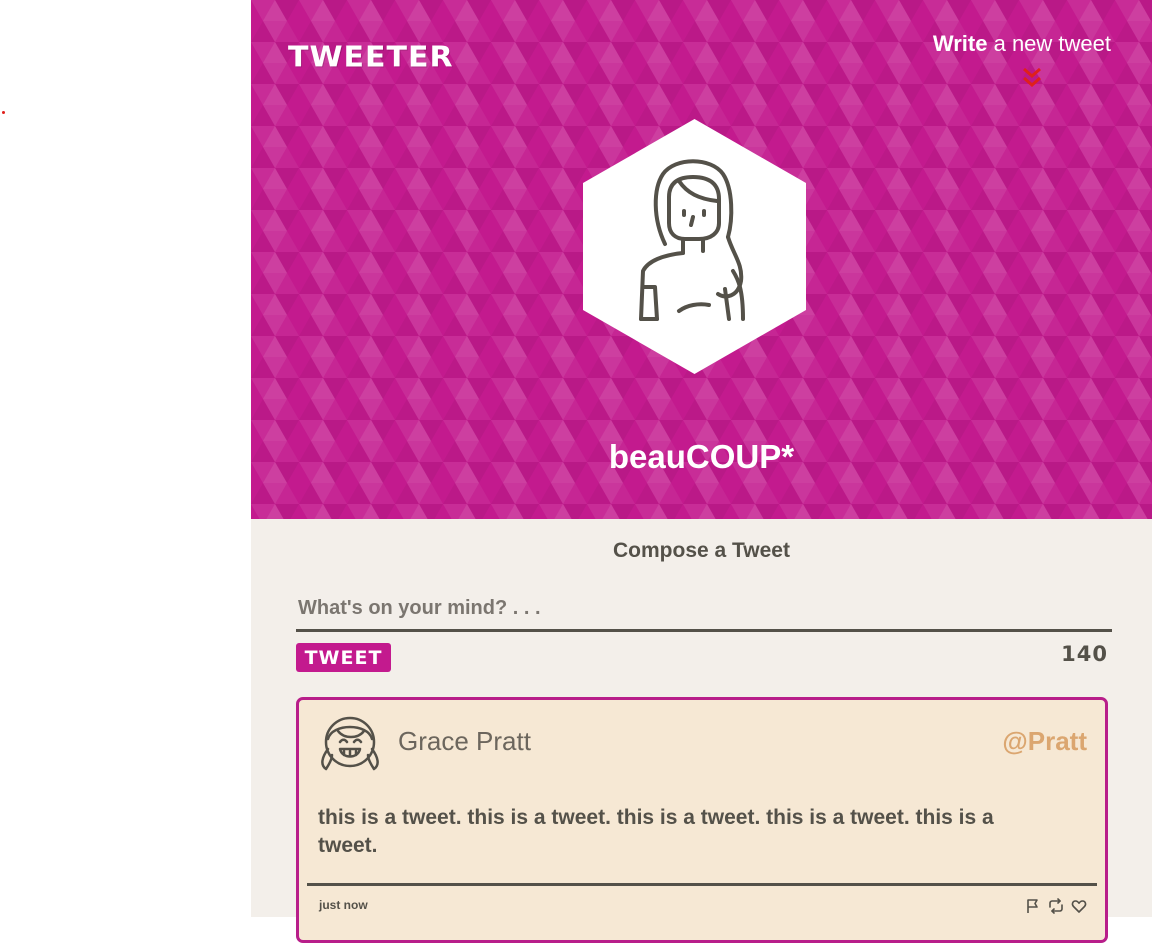 The height and width of the screenshot is (943, 1152). I want to click on tweet-author-name: Grace Pratt, so click(464, 741).